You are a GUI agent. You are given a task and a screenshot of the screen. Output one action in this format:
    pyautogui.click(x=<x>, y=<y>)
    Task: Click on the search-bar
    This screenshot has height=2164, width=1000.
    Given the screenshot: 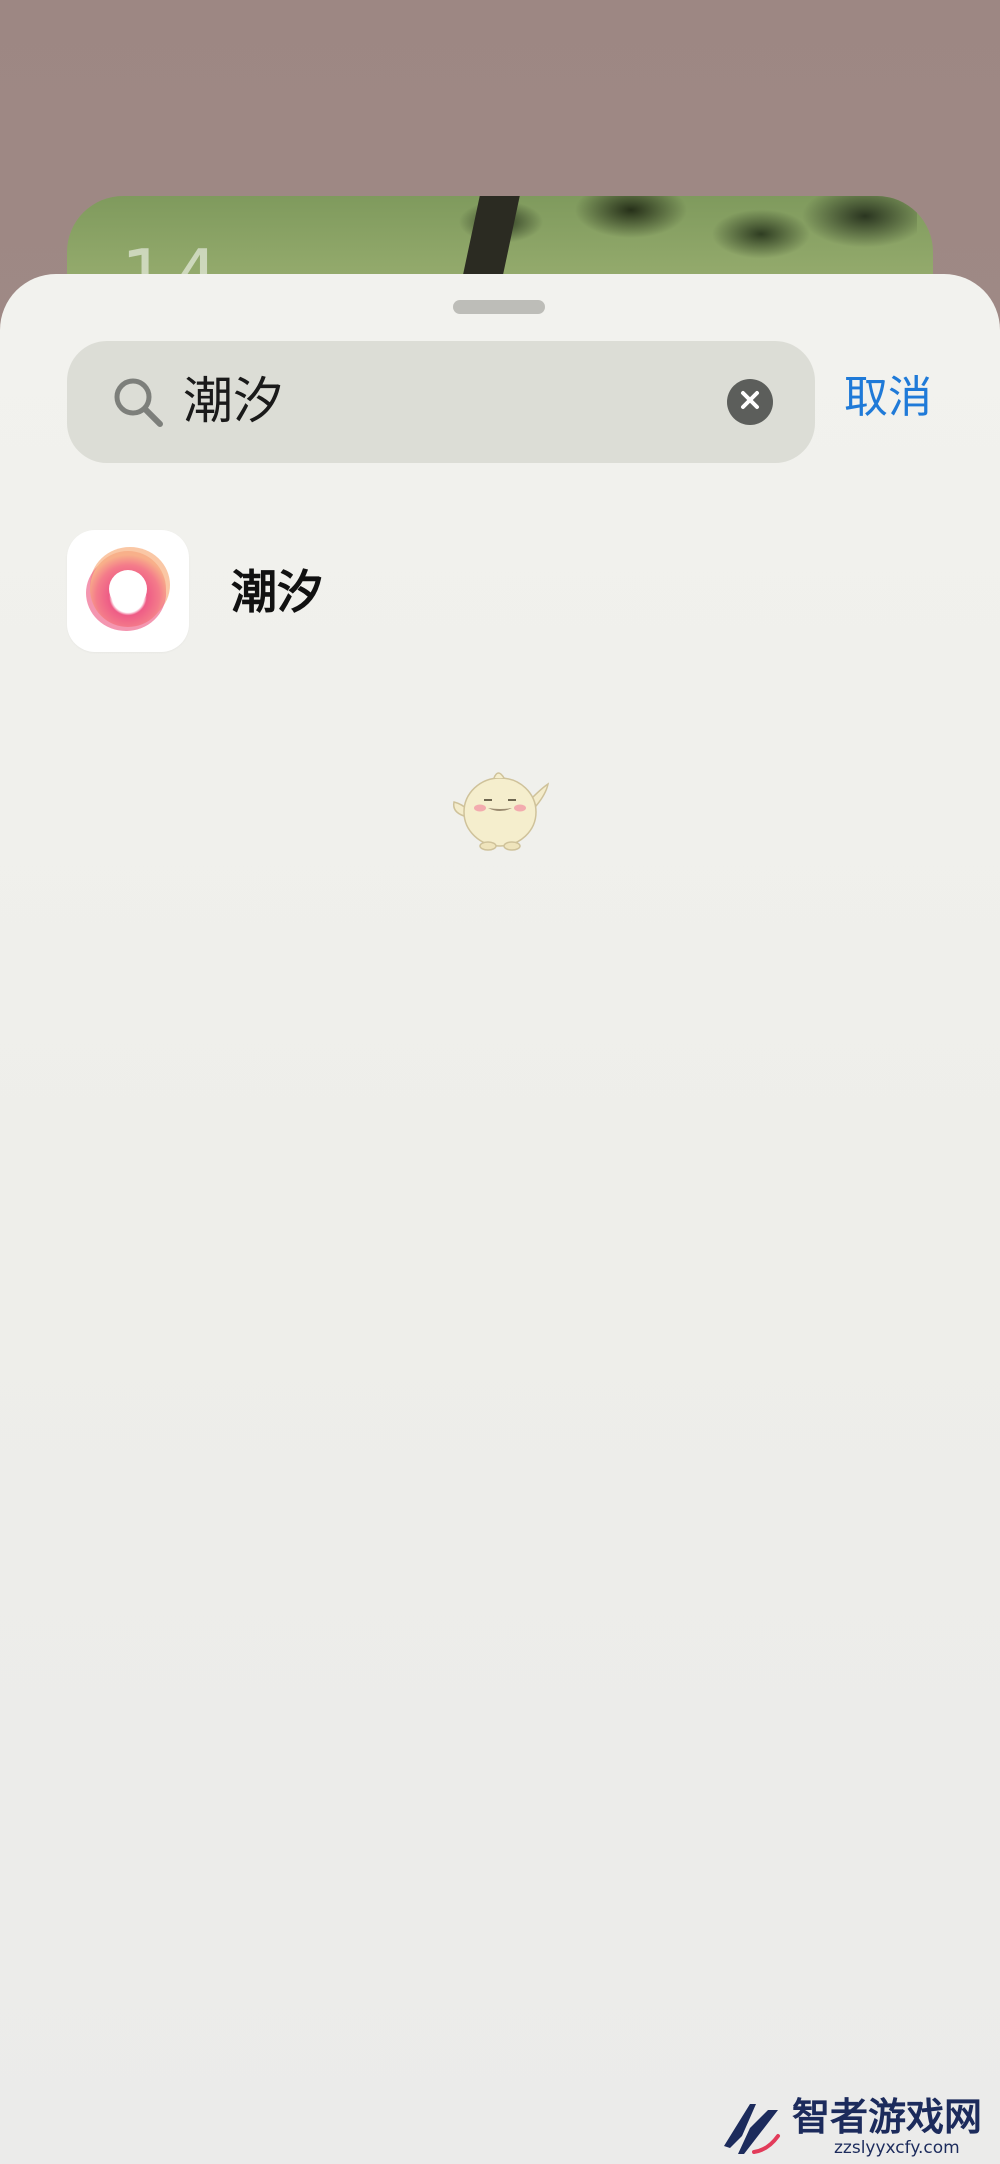 What is the action you would take?
    pyautogui.click(x=441, y=402)
    